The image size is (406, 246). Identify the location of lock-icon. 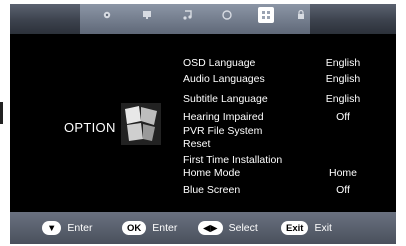
(301, 14).